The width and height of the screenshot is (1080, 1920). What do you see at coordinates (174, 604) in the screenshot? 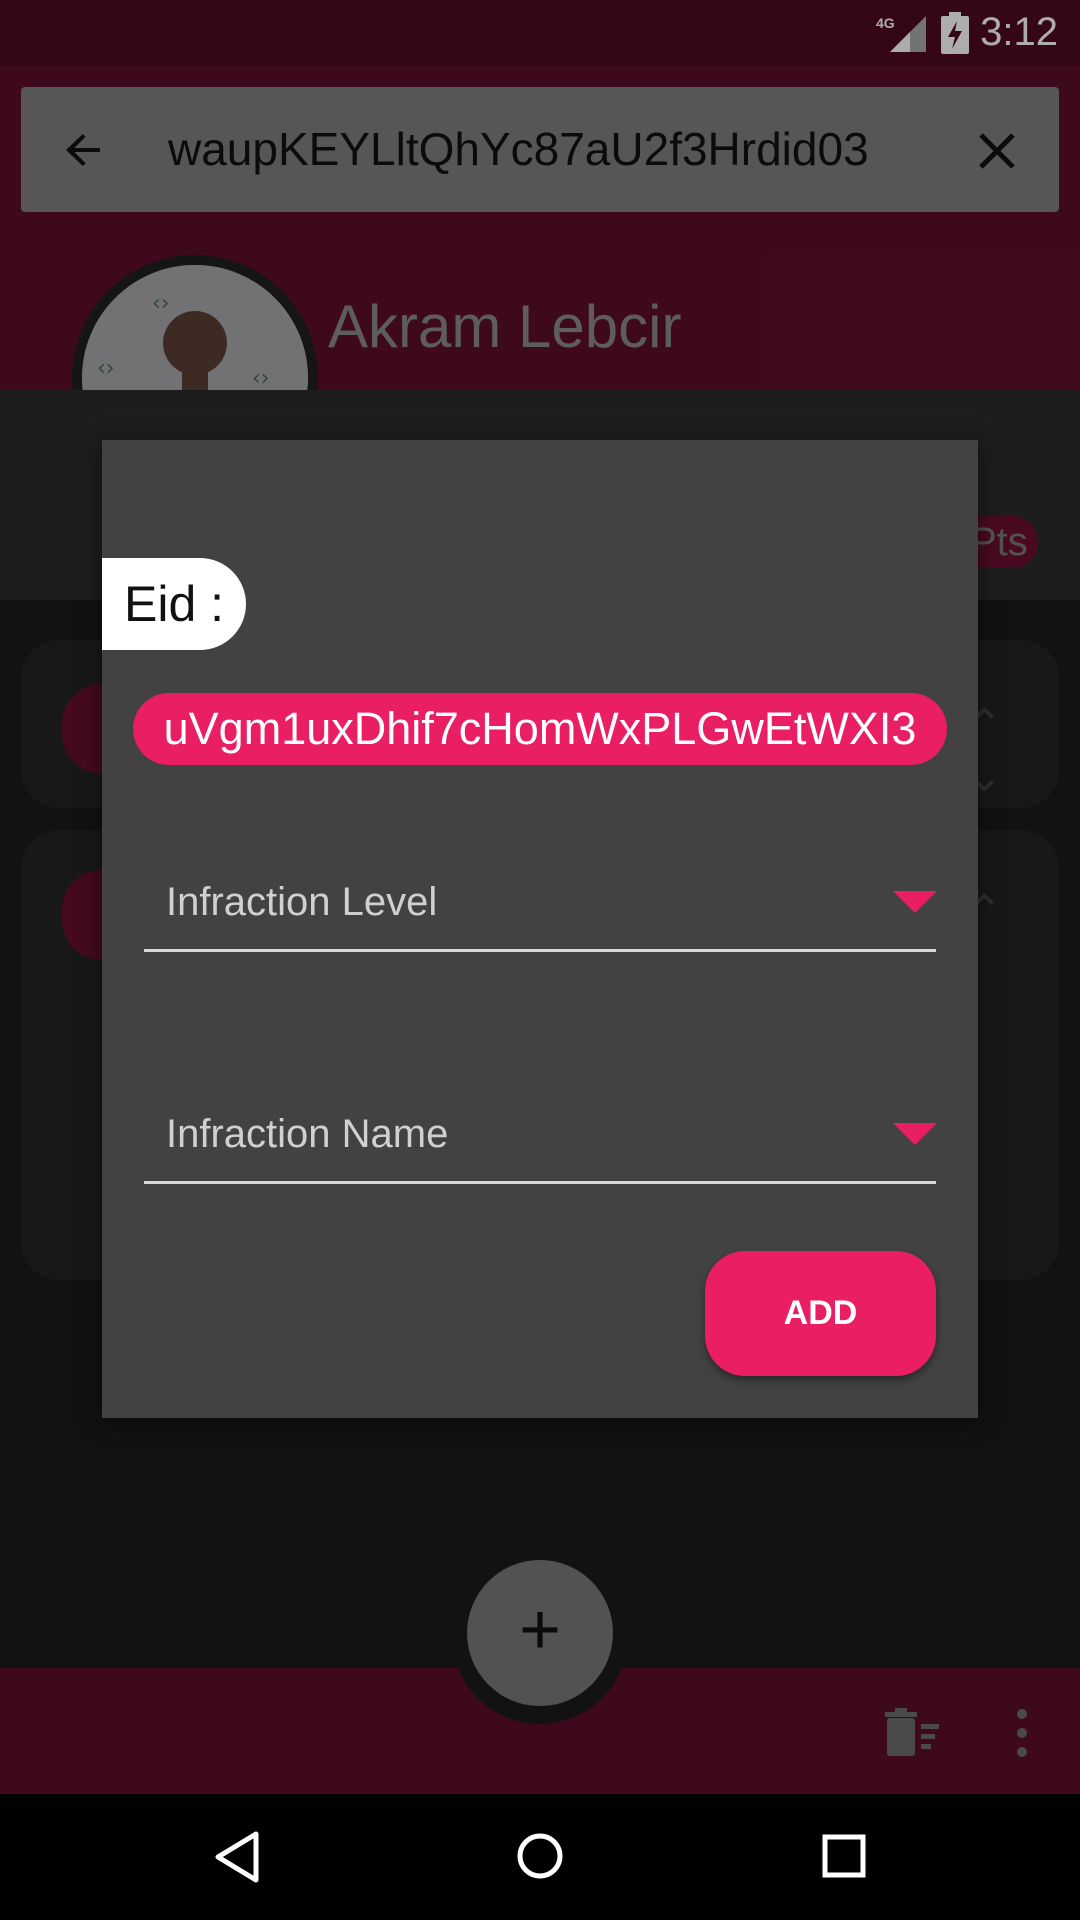
I see `eid-label: Eid :` at bounding box center [174, 604].